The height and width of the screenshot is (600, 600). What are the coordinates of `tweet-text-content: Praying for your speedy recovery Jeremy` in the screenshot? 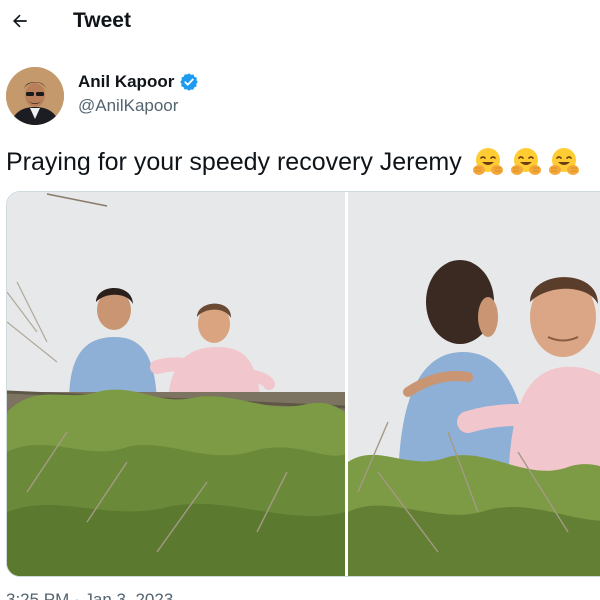 It's located at (234, 161).